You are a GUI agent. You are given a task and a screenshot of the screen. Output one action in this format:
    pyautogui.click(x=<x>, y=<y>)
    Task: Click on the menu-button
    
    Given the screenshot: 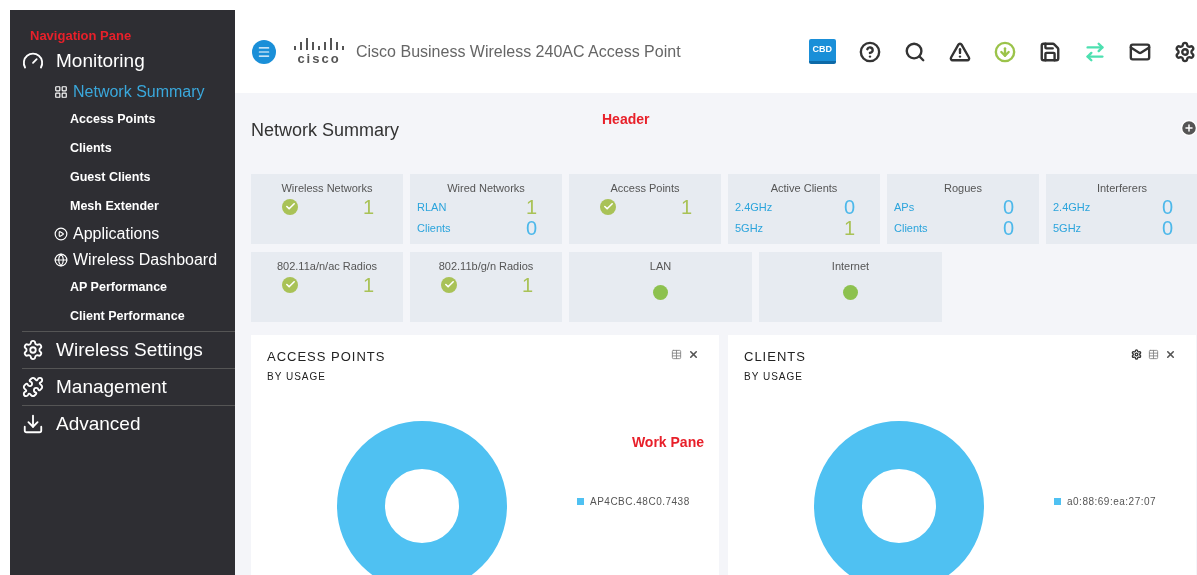 What is the action you would take?
    pyautogui.click(x=264, y=51)
    